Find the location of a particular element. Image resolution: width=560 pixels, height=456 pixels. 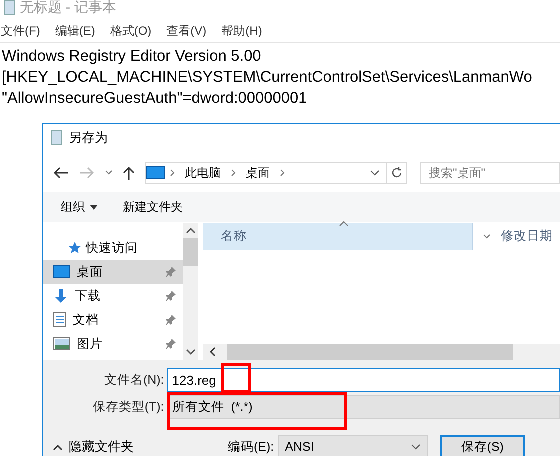

nav-item: 快速访问 is located at coordinates (113, 248).